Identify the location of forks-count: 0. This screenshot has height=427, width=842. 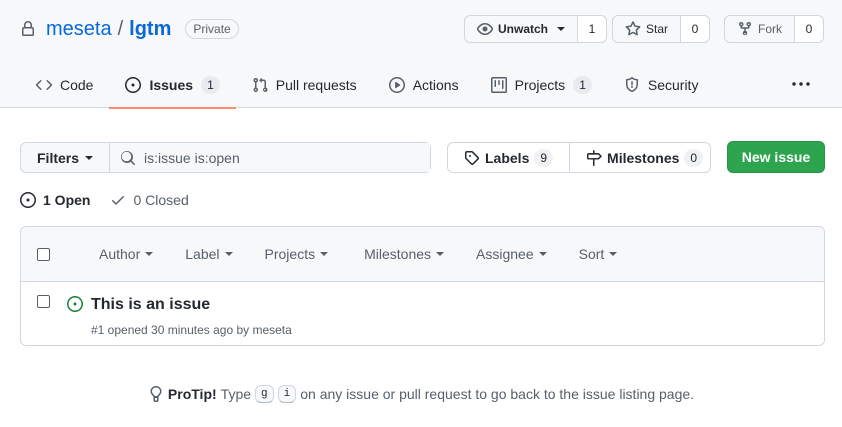
(809, 29).